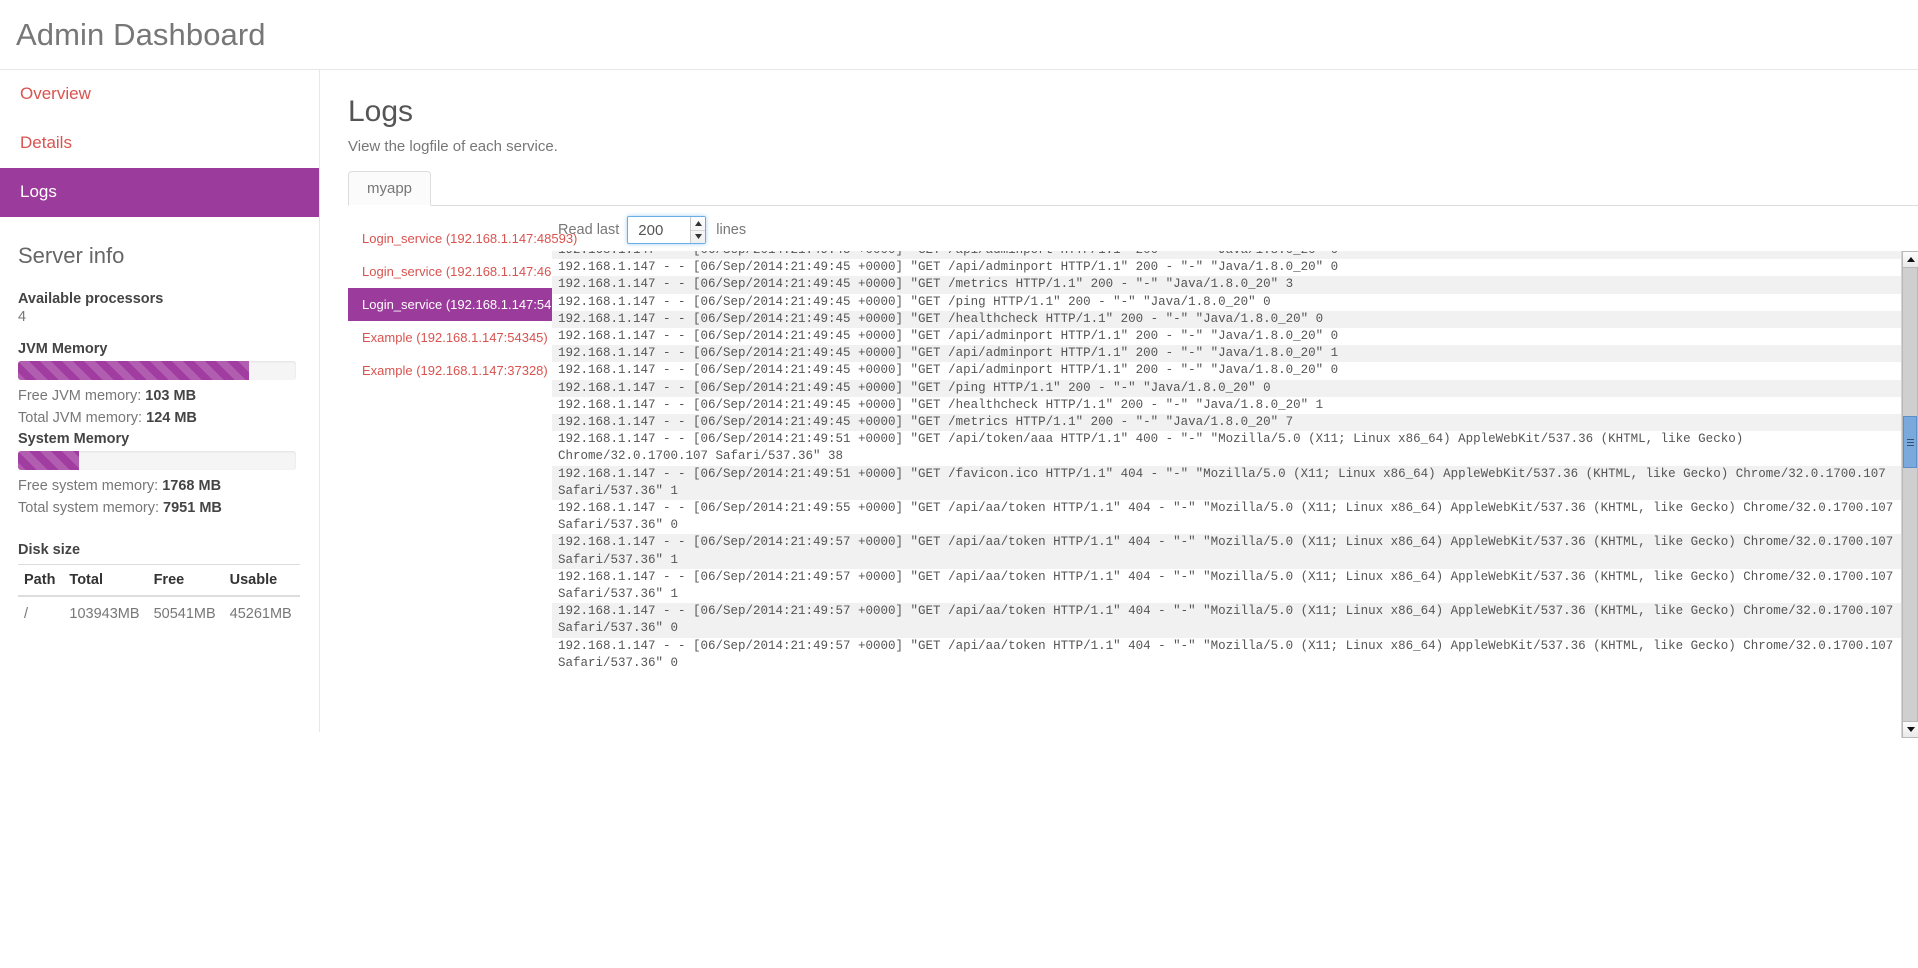 The image size is (1918, 968). I want to click on free-jvm-memory-line: Free JVM memory: 103 MB, so click(159, 397).